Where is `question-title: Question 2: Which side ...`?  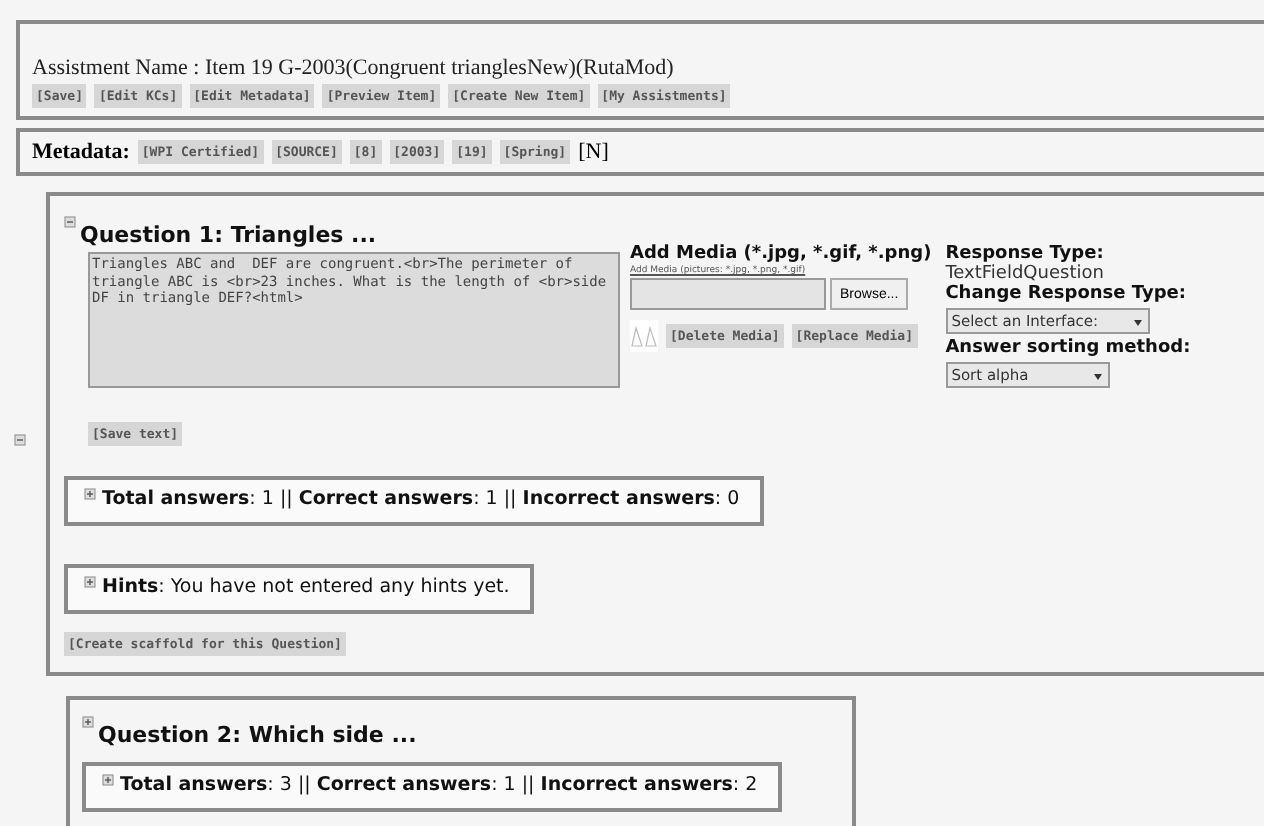
question-title: Question 2: Which side ... is located at coordinates (257, 735).